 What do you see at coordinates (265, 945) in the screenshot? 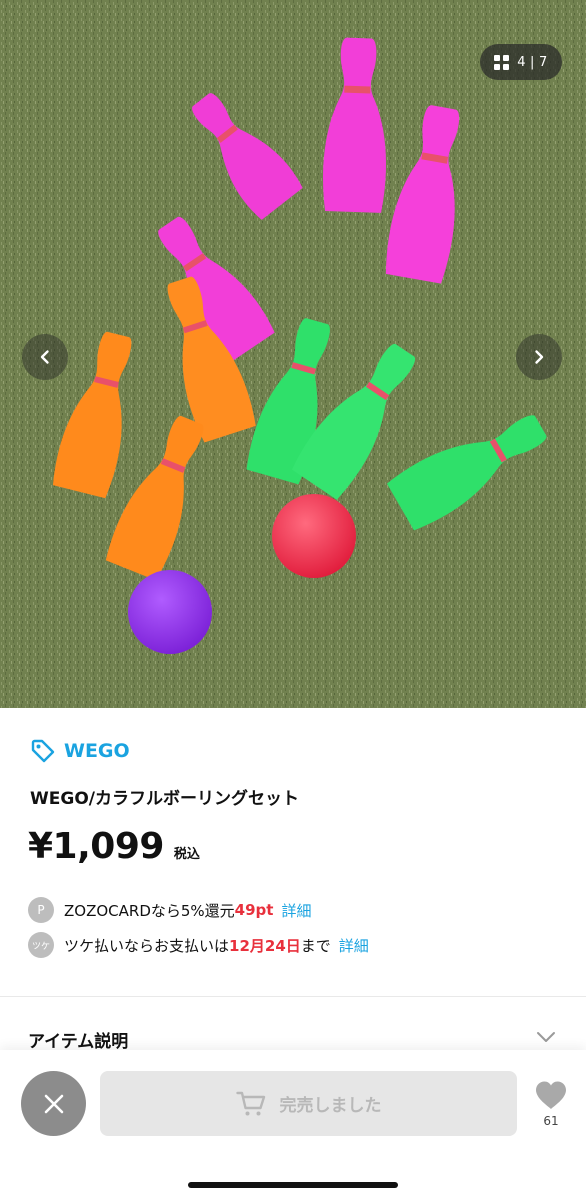
I see `benefit-date: 12月24日` at bounding box center [265, 945].